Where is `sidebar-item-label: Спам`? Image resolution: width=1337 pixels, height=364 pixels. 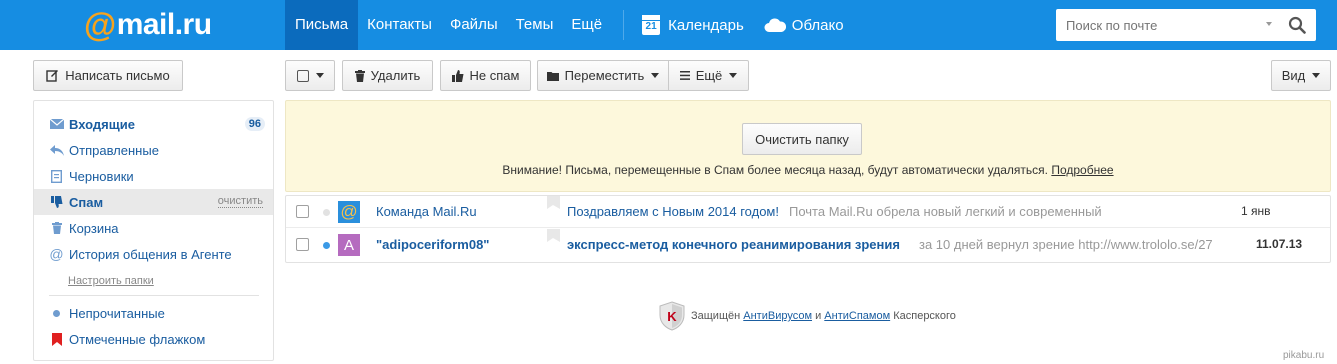 sidebar-item-label: Спам is located at coordinates (86, 202).